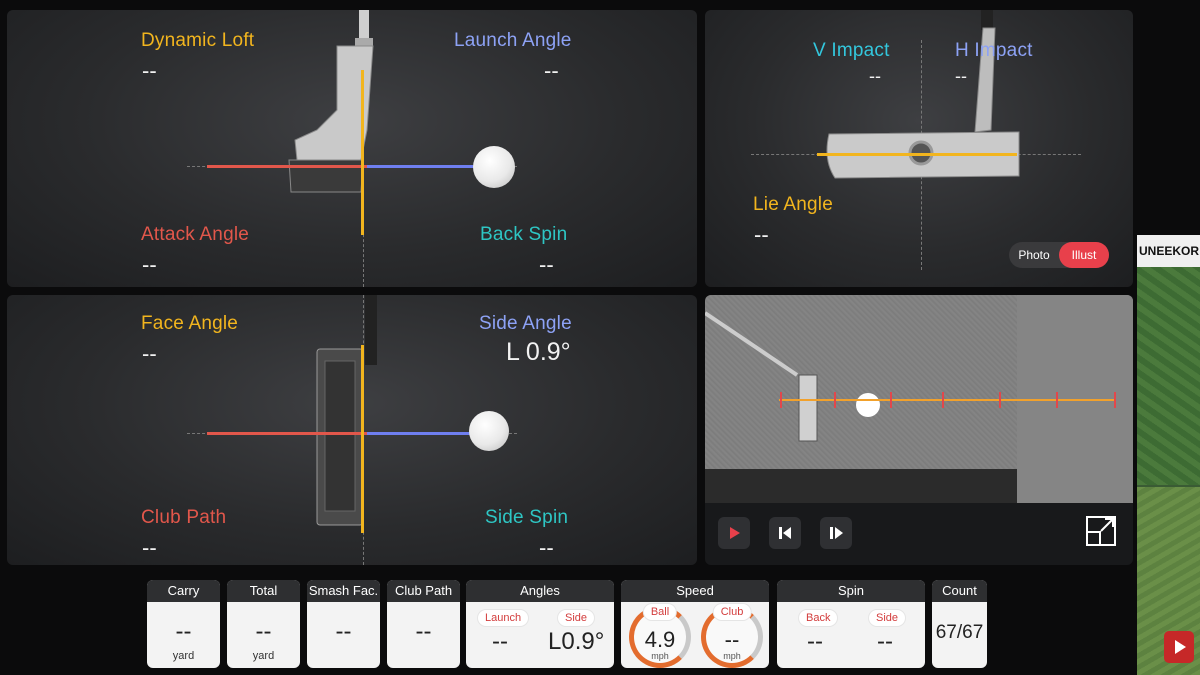 This screenshot has width=1200, height=675. Describe the element at coordinates (875, 76) in the screenshot. I see `v-impact-value: --` at that location.